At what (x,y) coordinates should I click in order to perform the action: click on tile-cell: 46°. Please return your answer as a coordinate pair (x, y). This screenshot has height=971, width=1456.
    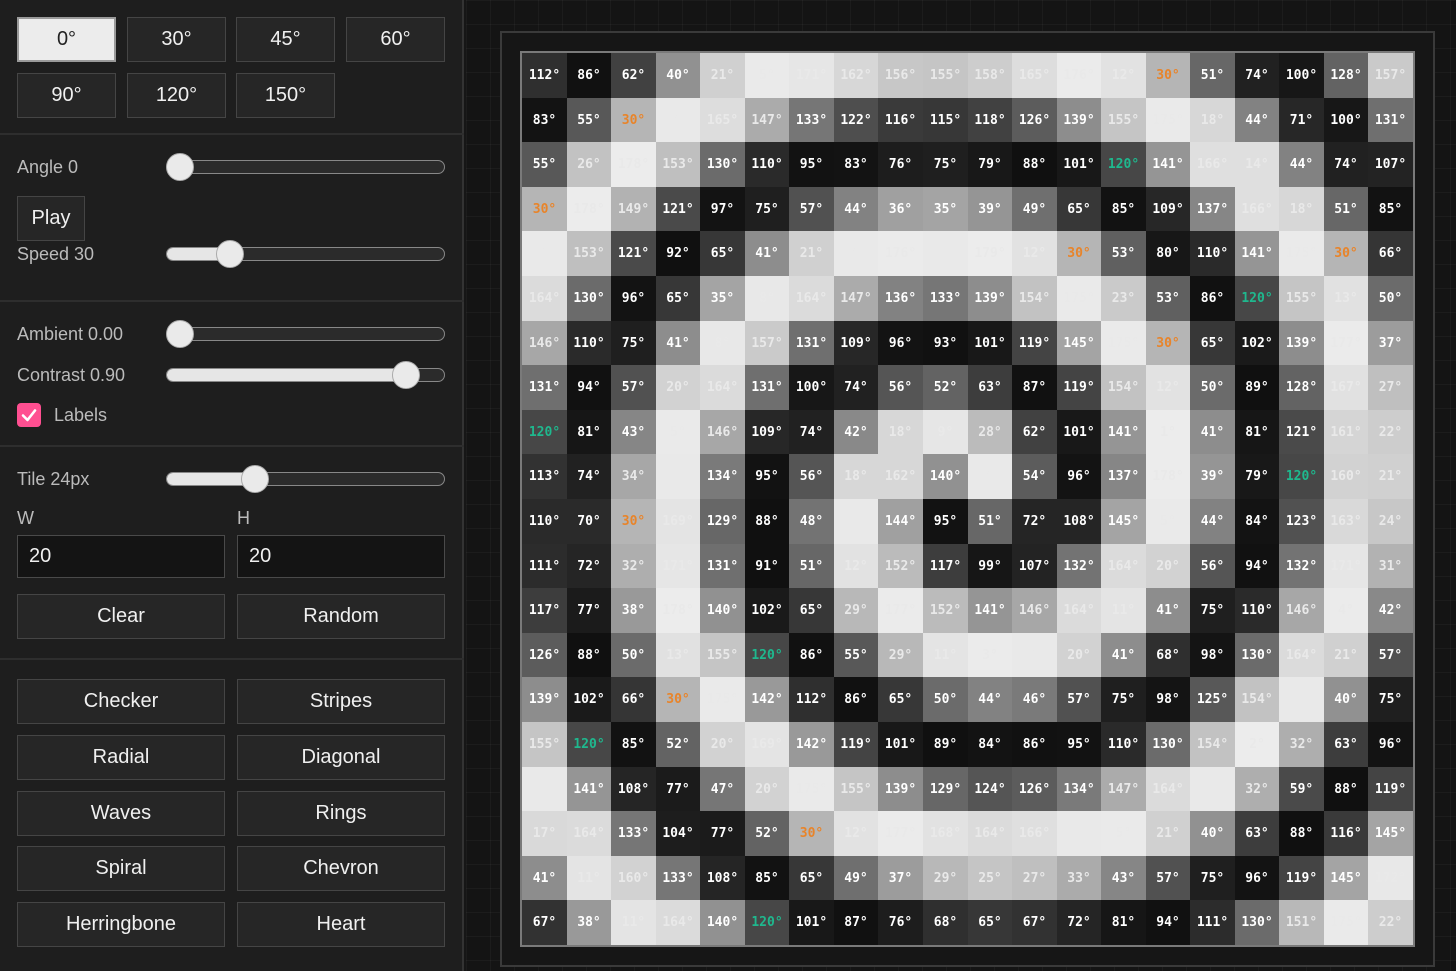
    Looking at the image, I should click on (1034, 699).